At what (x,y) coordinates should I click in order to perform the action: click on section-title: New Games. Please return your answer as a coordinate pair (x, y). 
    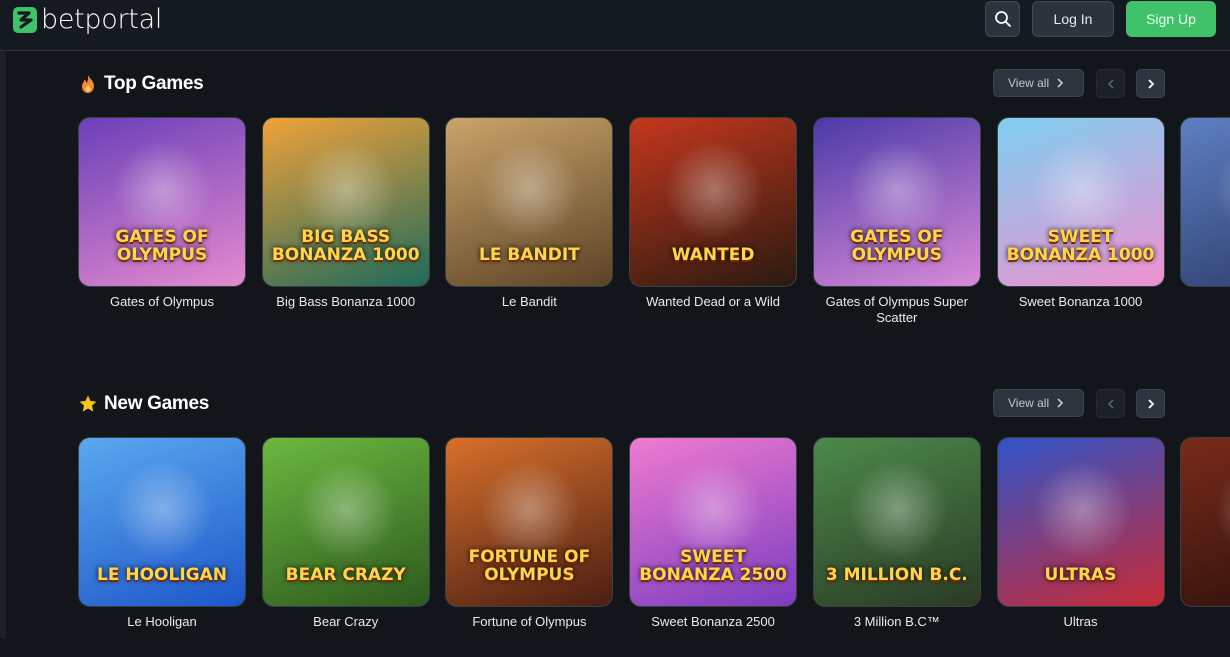
    Looking at the image, I should click on (157, 403).